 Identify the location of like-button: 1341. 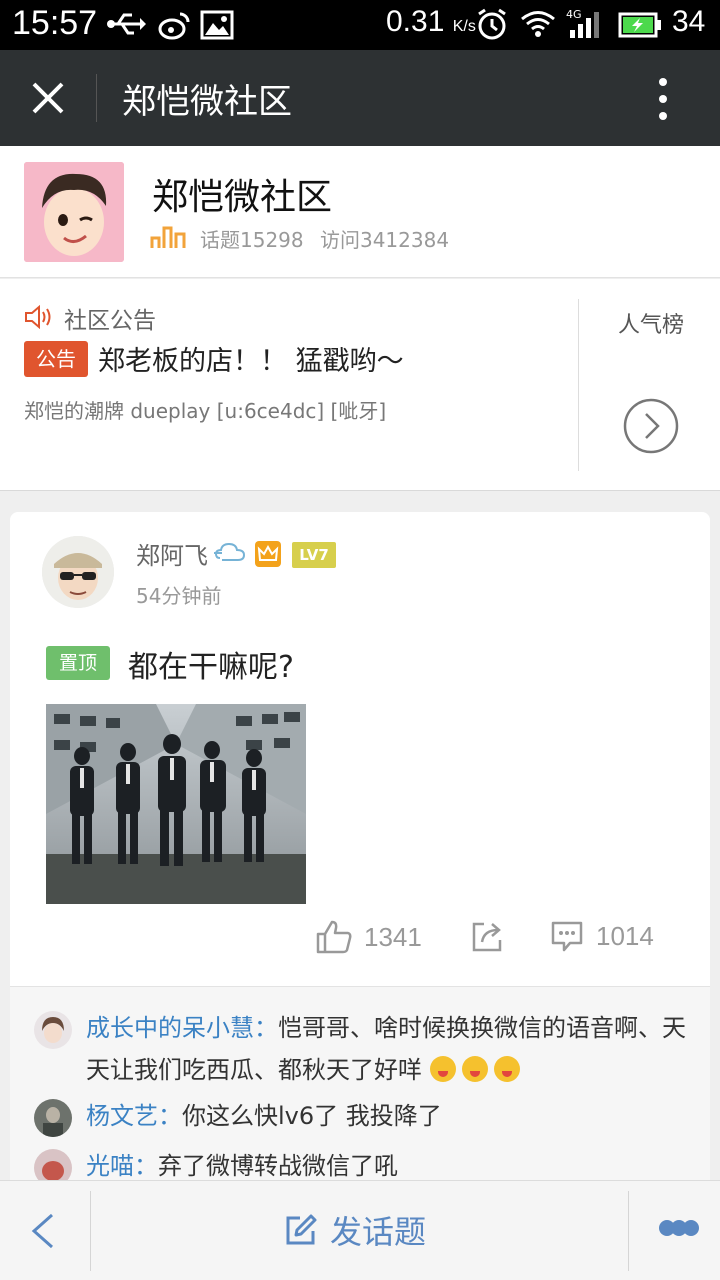
(369, 937).